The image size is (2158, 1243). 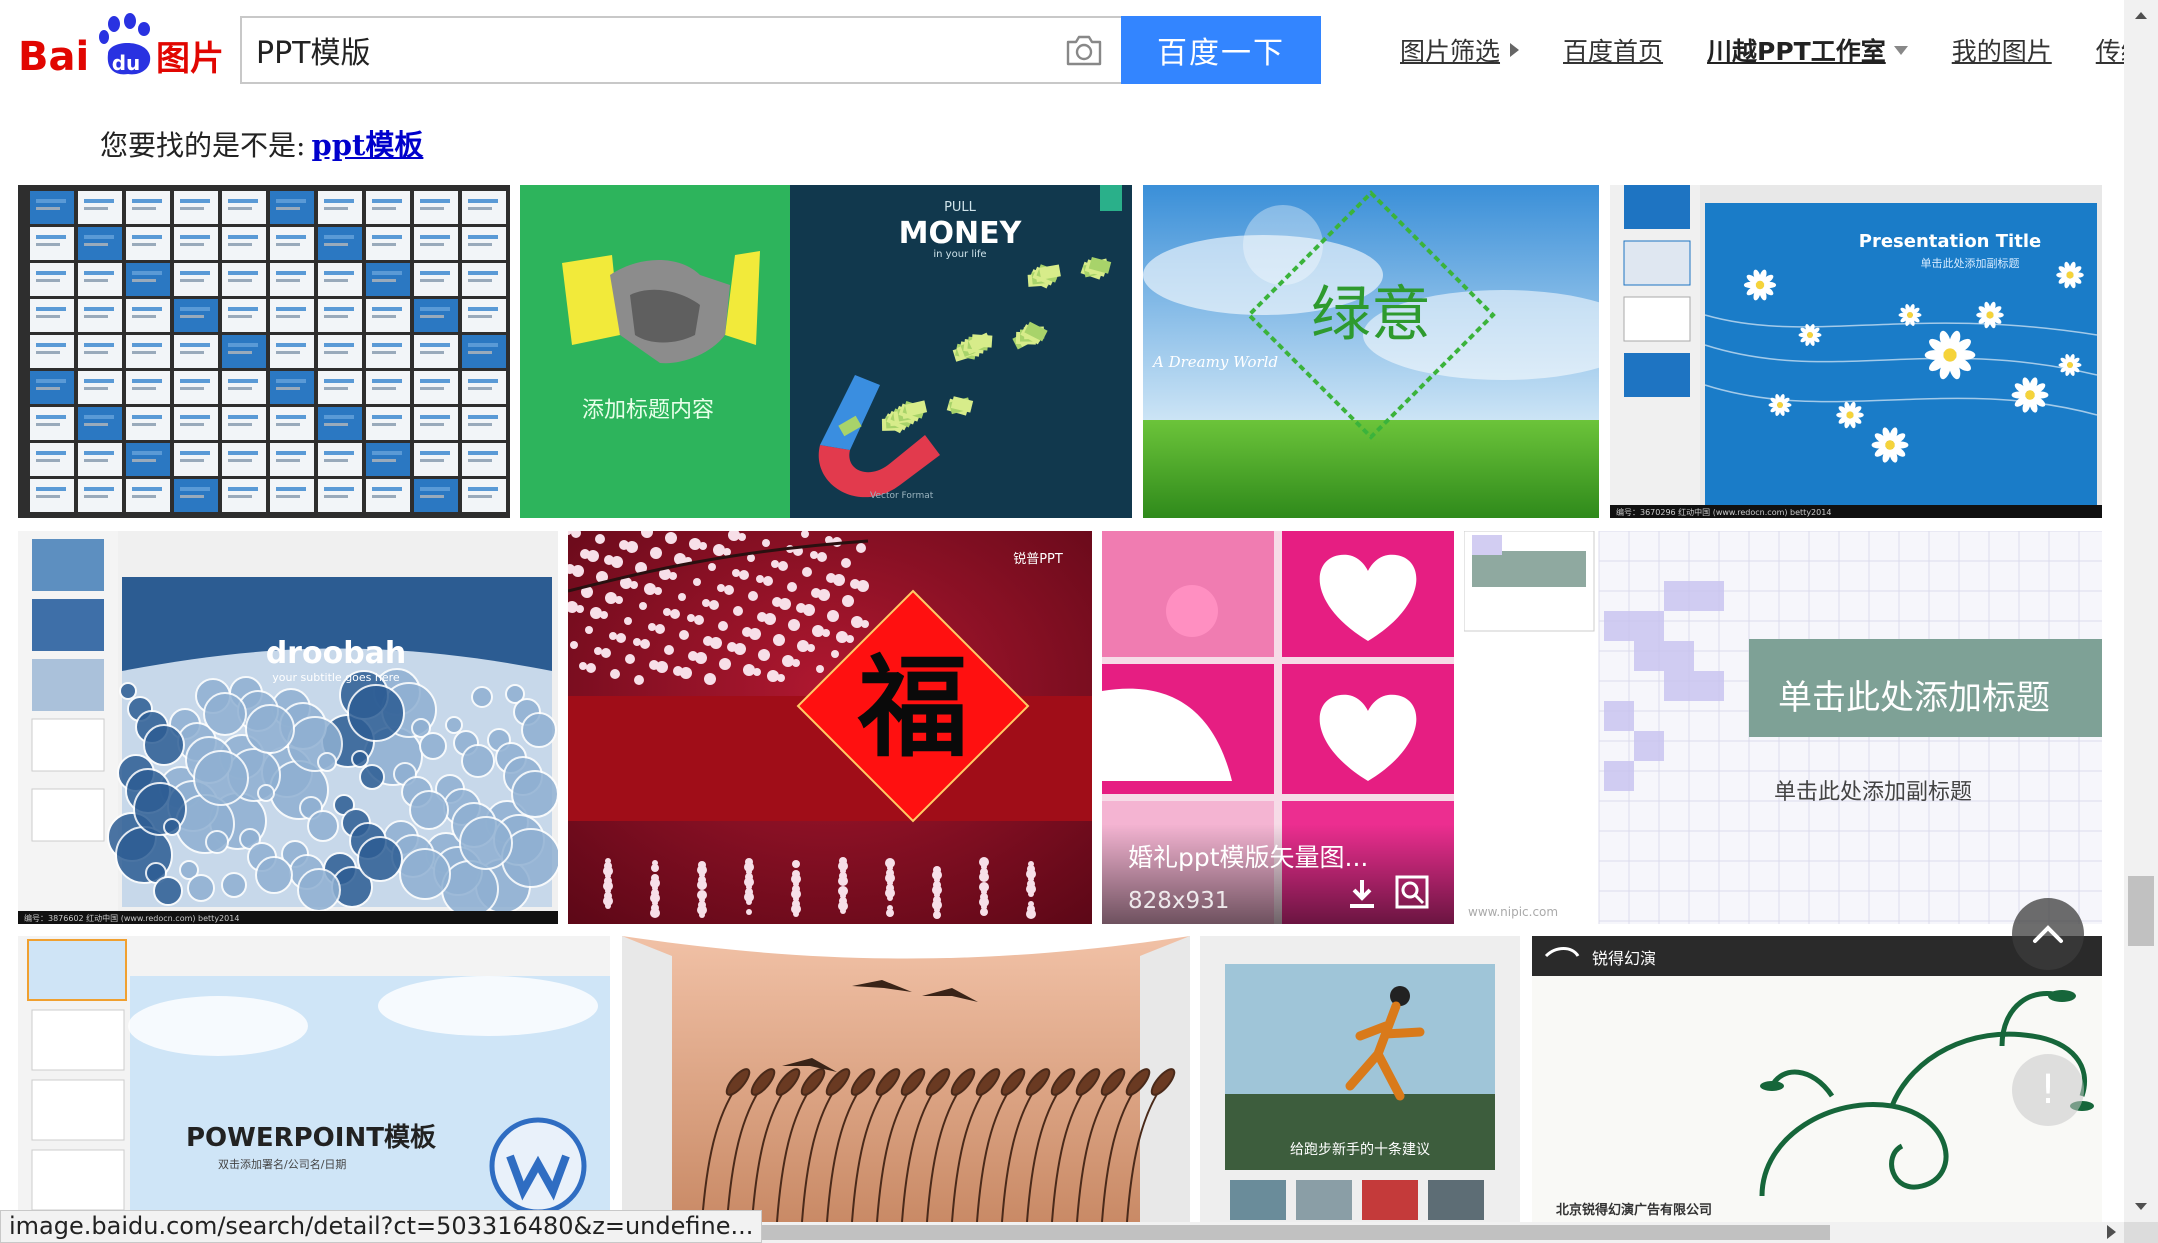 I want to click on scroll-down-arrow-icon, so click(x=2141, y=1207).